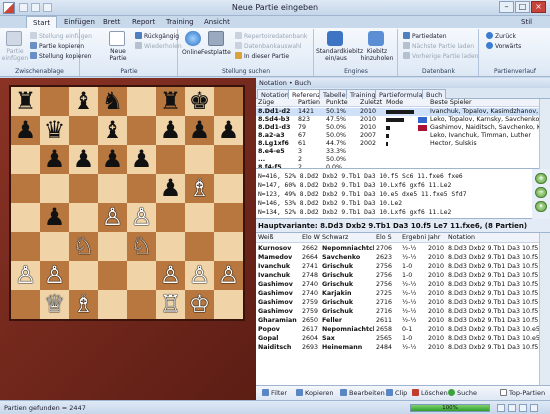 The height and width of the screenshot is (414, 550). Describe the element at coordinates (199, 217) in the screenshot. I see `square-g4` at that location.